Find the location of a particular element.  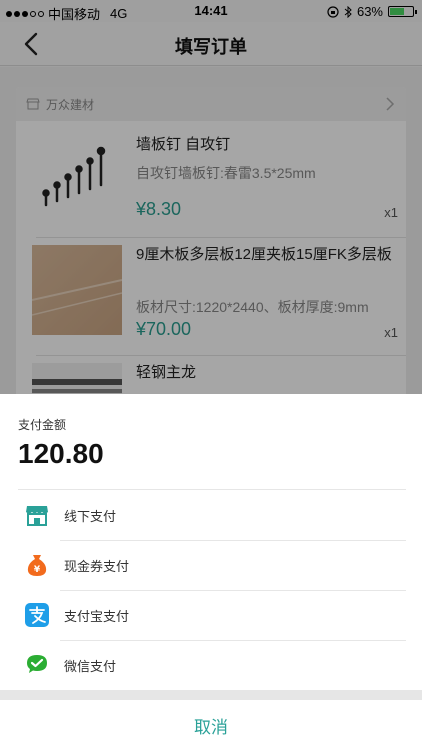

payment-method-voucher: ¥ 现金券支付 is located at coordinates (212, 565).